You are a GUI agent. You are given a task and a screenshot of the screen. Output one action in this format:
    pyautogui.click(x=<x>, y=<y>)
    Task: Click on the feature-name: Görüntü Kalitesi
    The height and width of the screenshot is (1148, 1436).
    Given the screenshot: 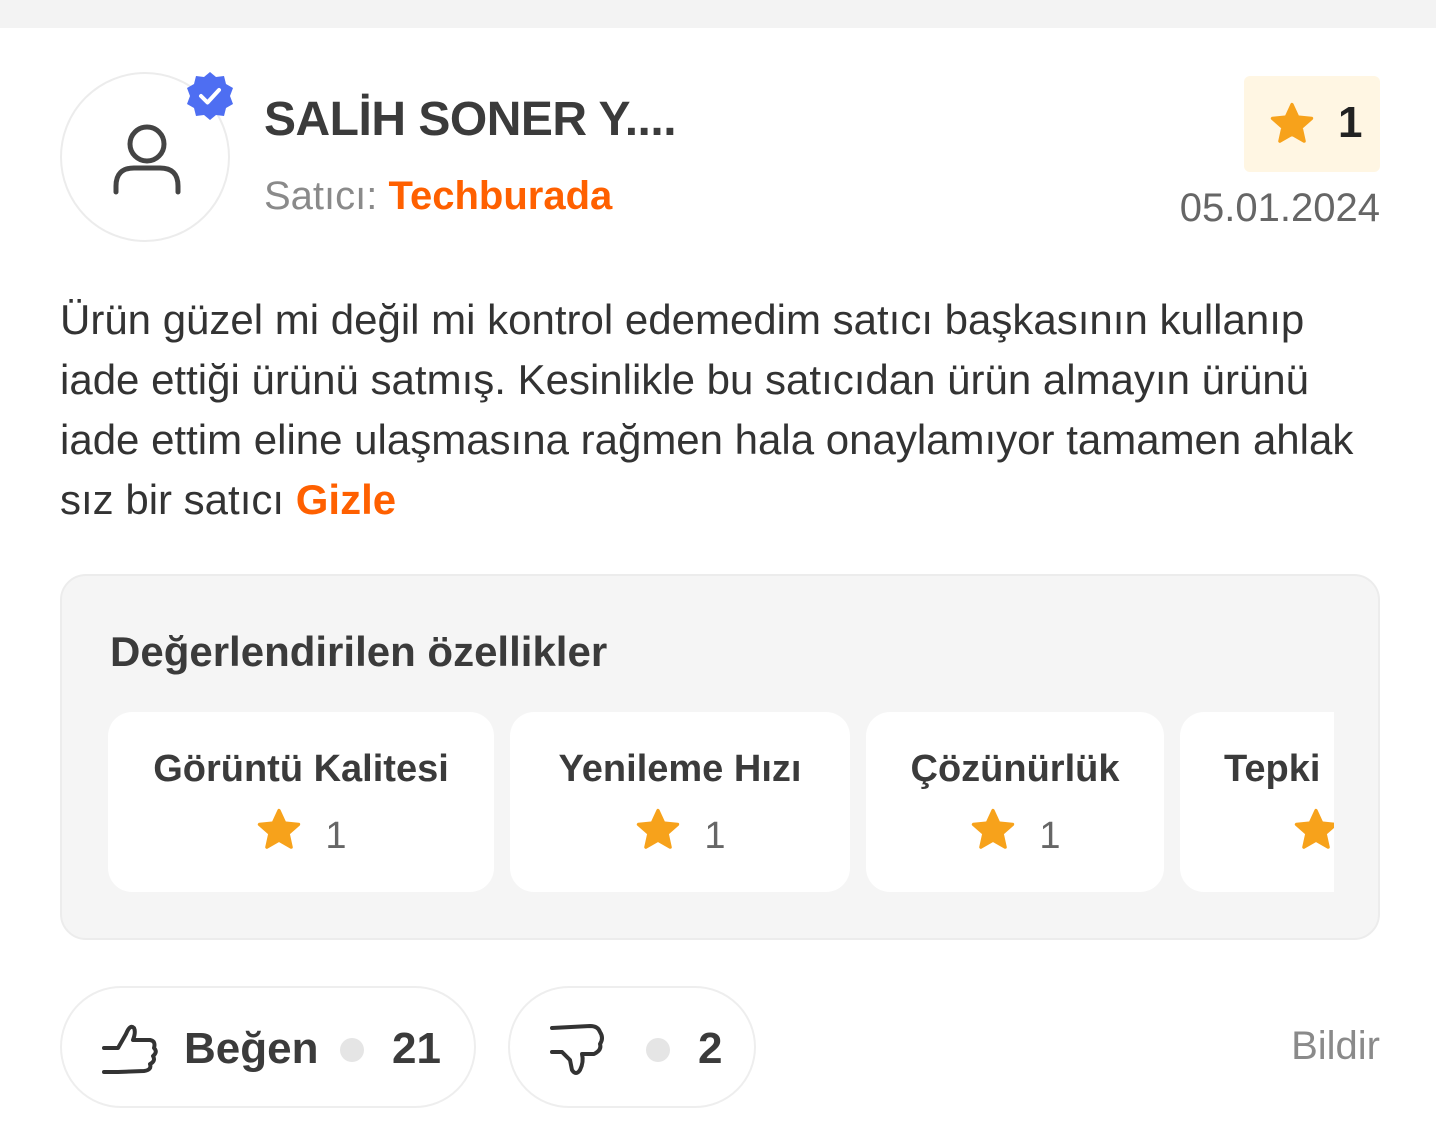 What is the action you would take?
    pyautogui.click(x=301, y=769)
    